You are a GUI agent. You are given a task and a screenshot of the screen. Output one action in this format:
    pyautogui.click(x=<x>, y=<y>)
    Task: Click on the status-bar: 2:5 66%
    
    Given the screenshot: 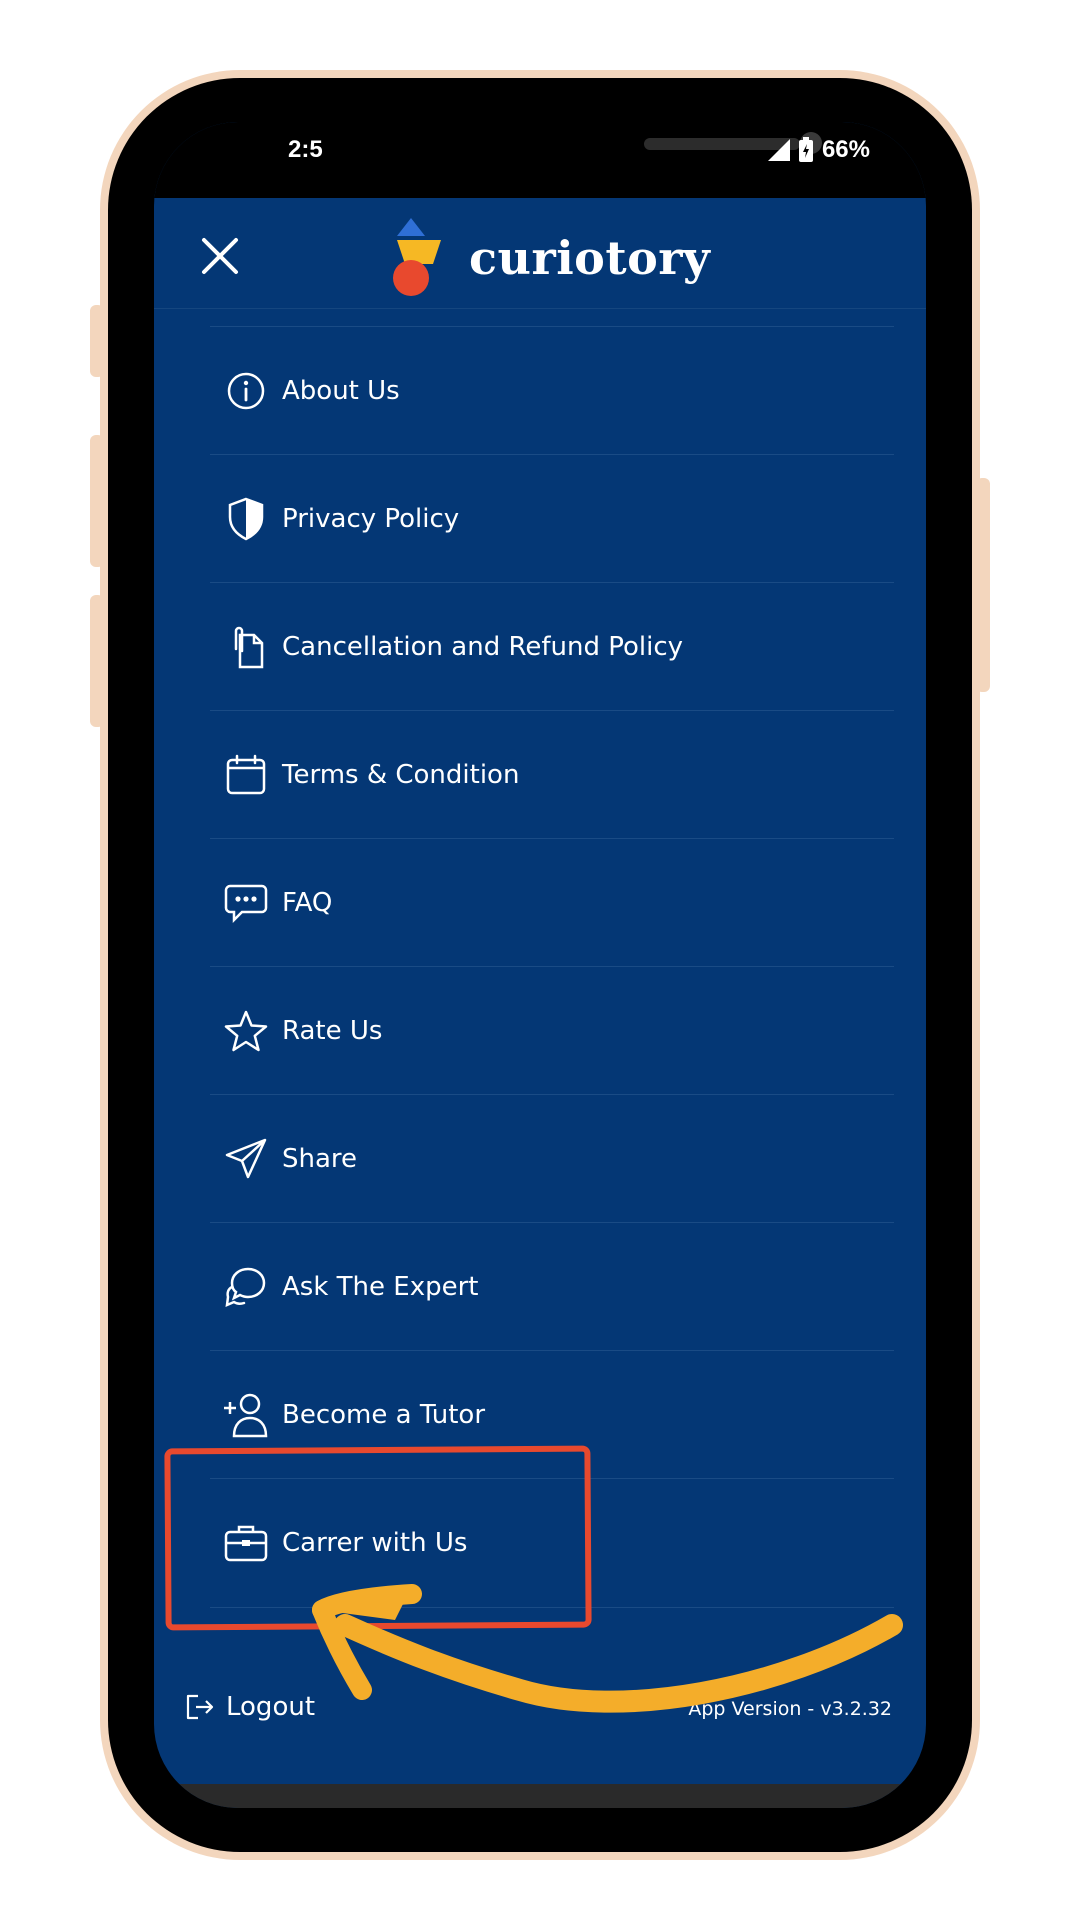 What is the action you would take?
    pyautogui.click(x=540, y=160)
    